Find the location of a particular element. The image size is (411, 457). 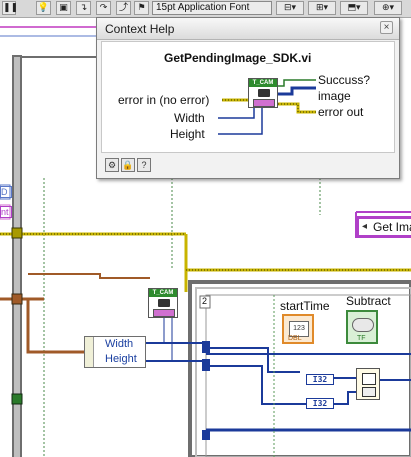

terminal-success: Succuss? is located at coordinates (344, 80).